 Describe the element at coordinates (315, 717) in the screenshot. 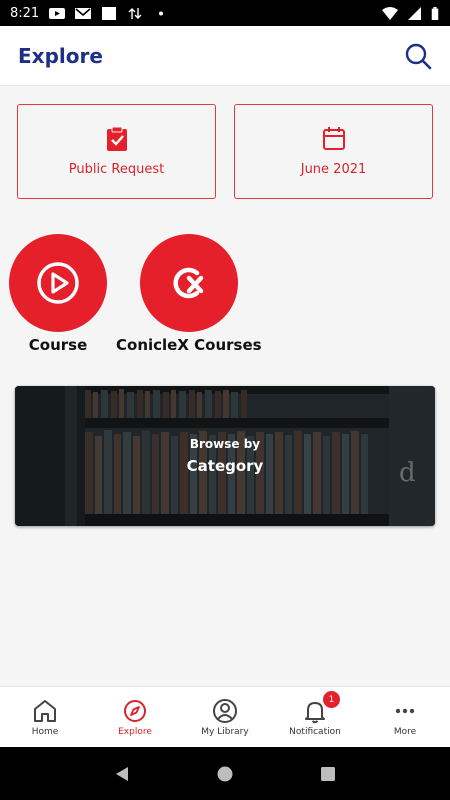

I see `nav-notification: 1 Notification` at that location.